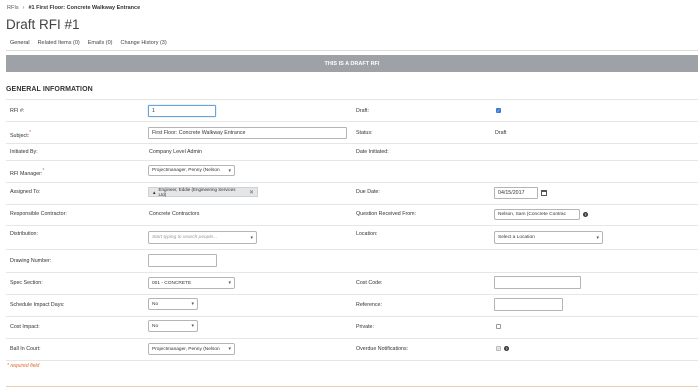 The width and height of the screenshot is (700, 391). I want to click on cost-code-label: Cost Code:, so click(369, 283).